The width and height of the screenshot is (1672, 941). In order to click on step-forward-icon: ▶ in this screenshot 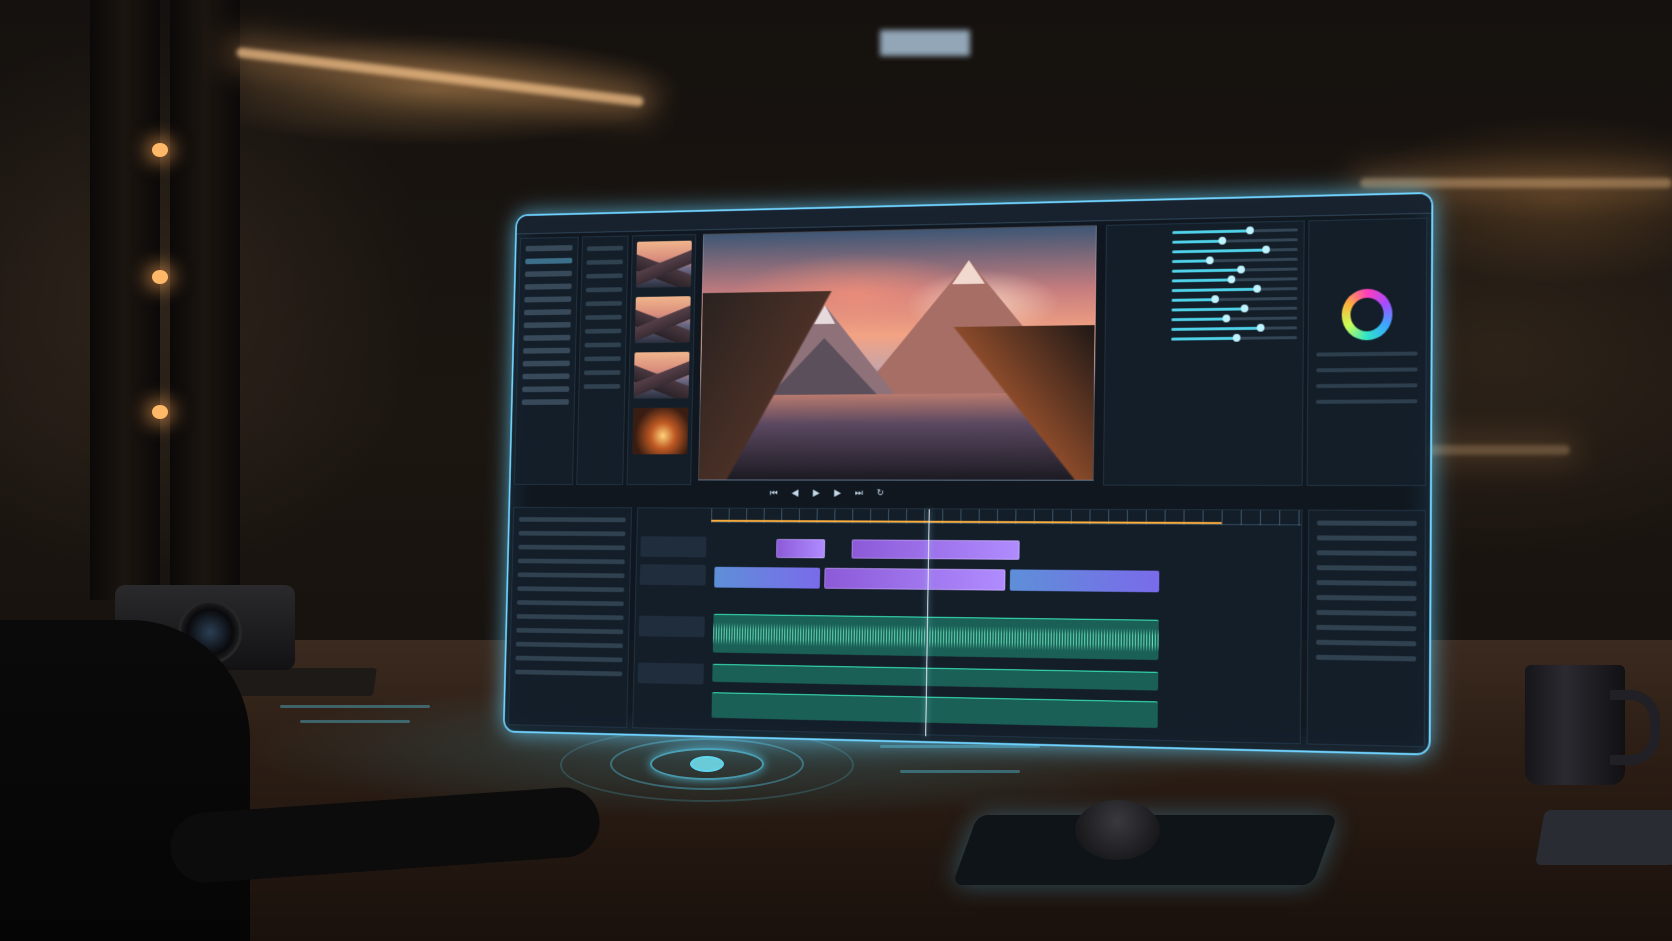, I will do `click(837, 493)`.